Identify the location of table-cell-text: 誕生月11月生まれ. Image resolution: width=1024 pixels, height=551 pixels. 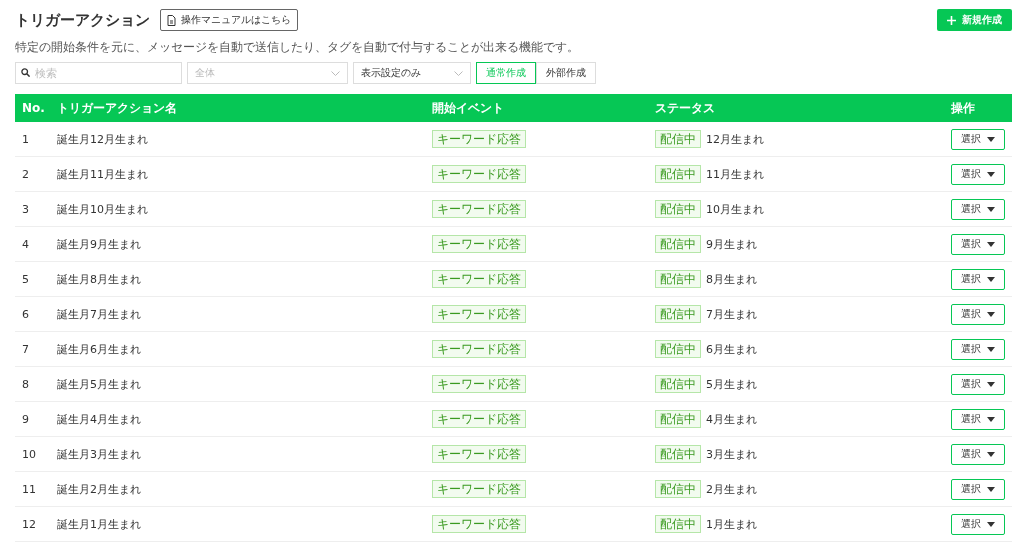
(103, 174).